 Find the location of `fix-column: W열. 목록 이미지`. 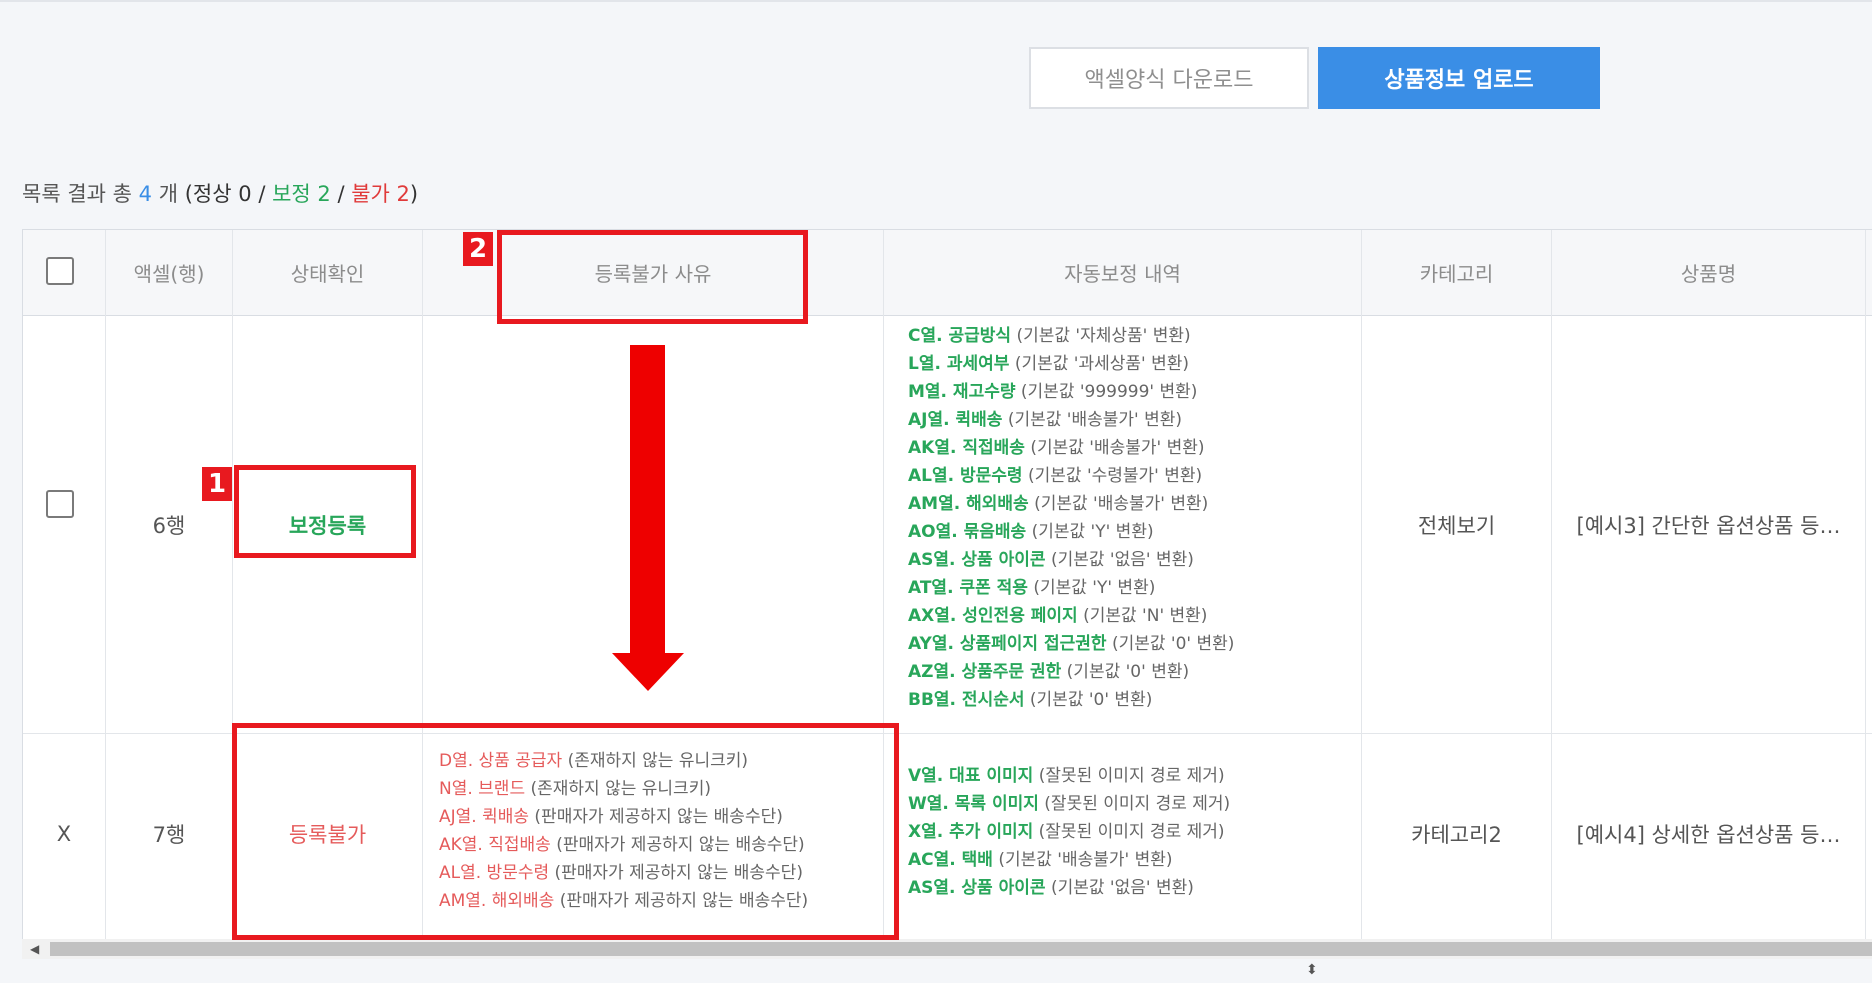

fix-column: W열. 목록 이미지 is located at coordinates (973, 804).